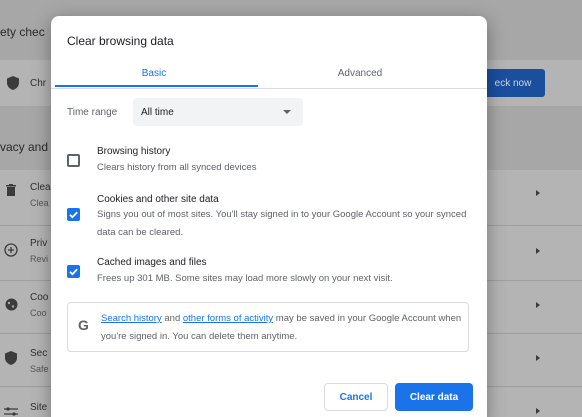 The width and height of the screenshot is (582, 417). What do you see at coordinates (134, 151) in the screenshot?
I see `browsing-history-title: Browsing history` at bounding box center [134, 151].